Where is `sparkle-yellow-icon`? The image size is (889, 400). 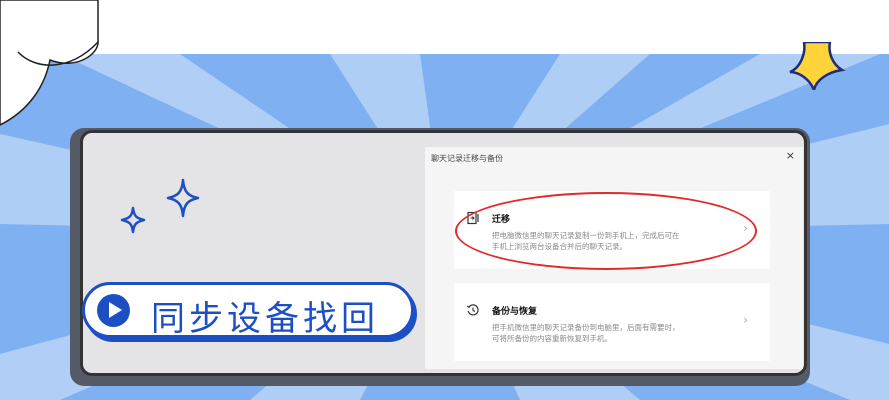
sparkle-yellow-icon is located at coordinates (817, 66).